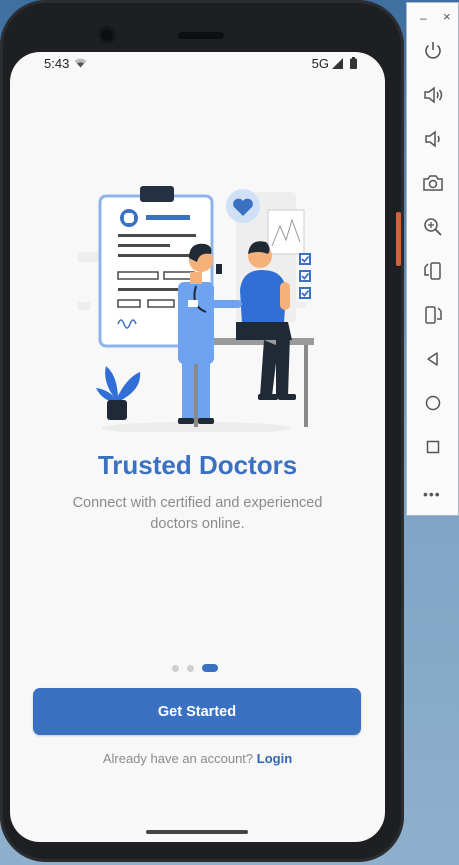  What do you see at coordinates (202, 27) in the screenshot?
I see `phone-top-bezel` at bounding box center [202, 27].